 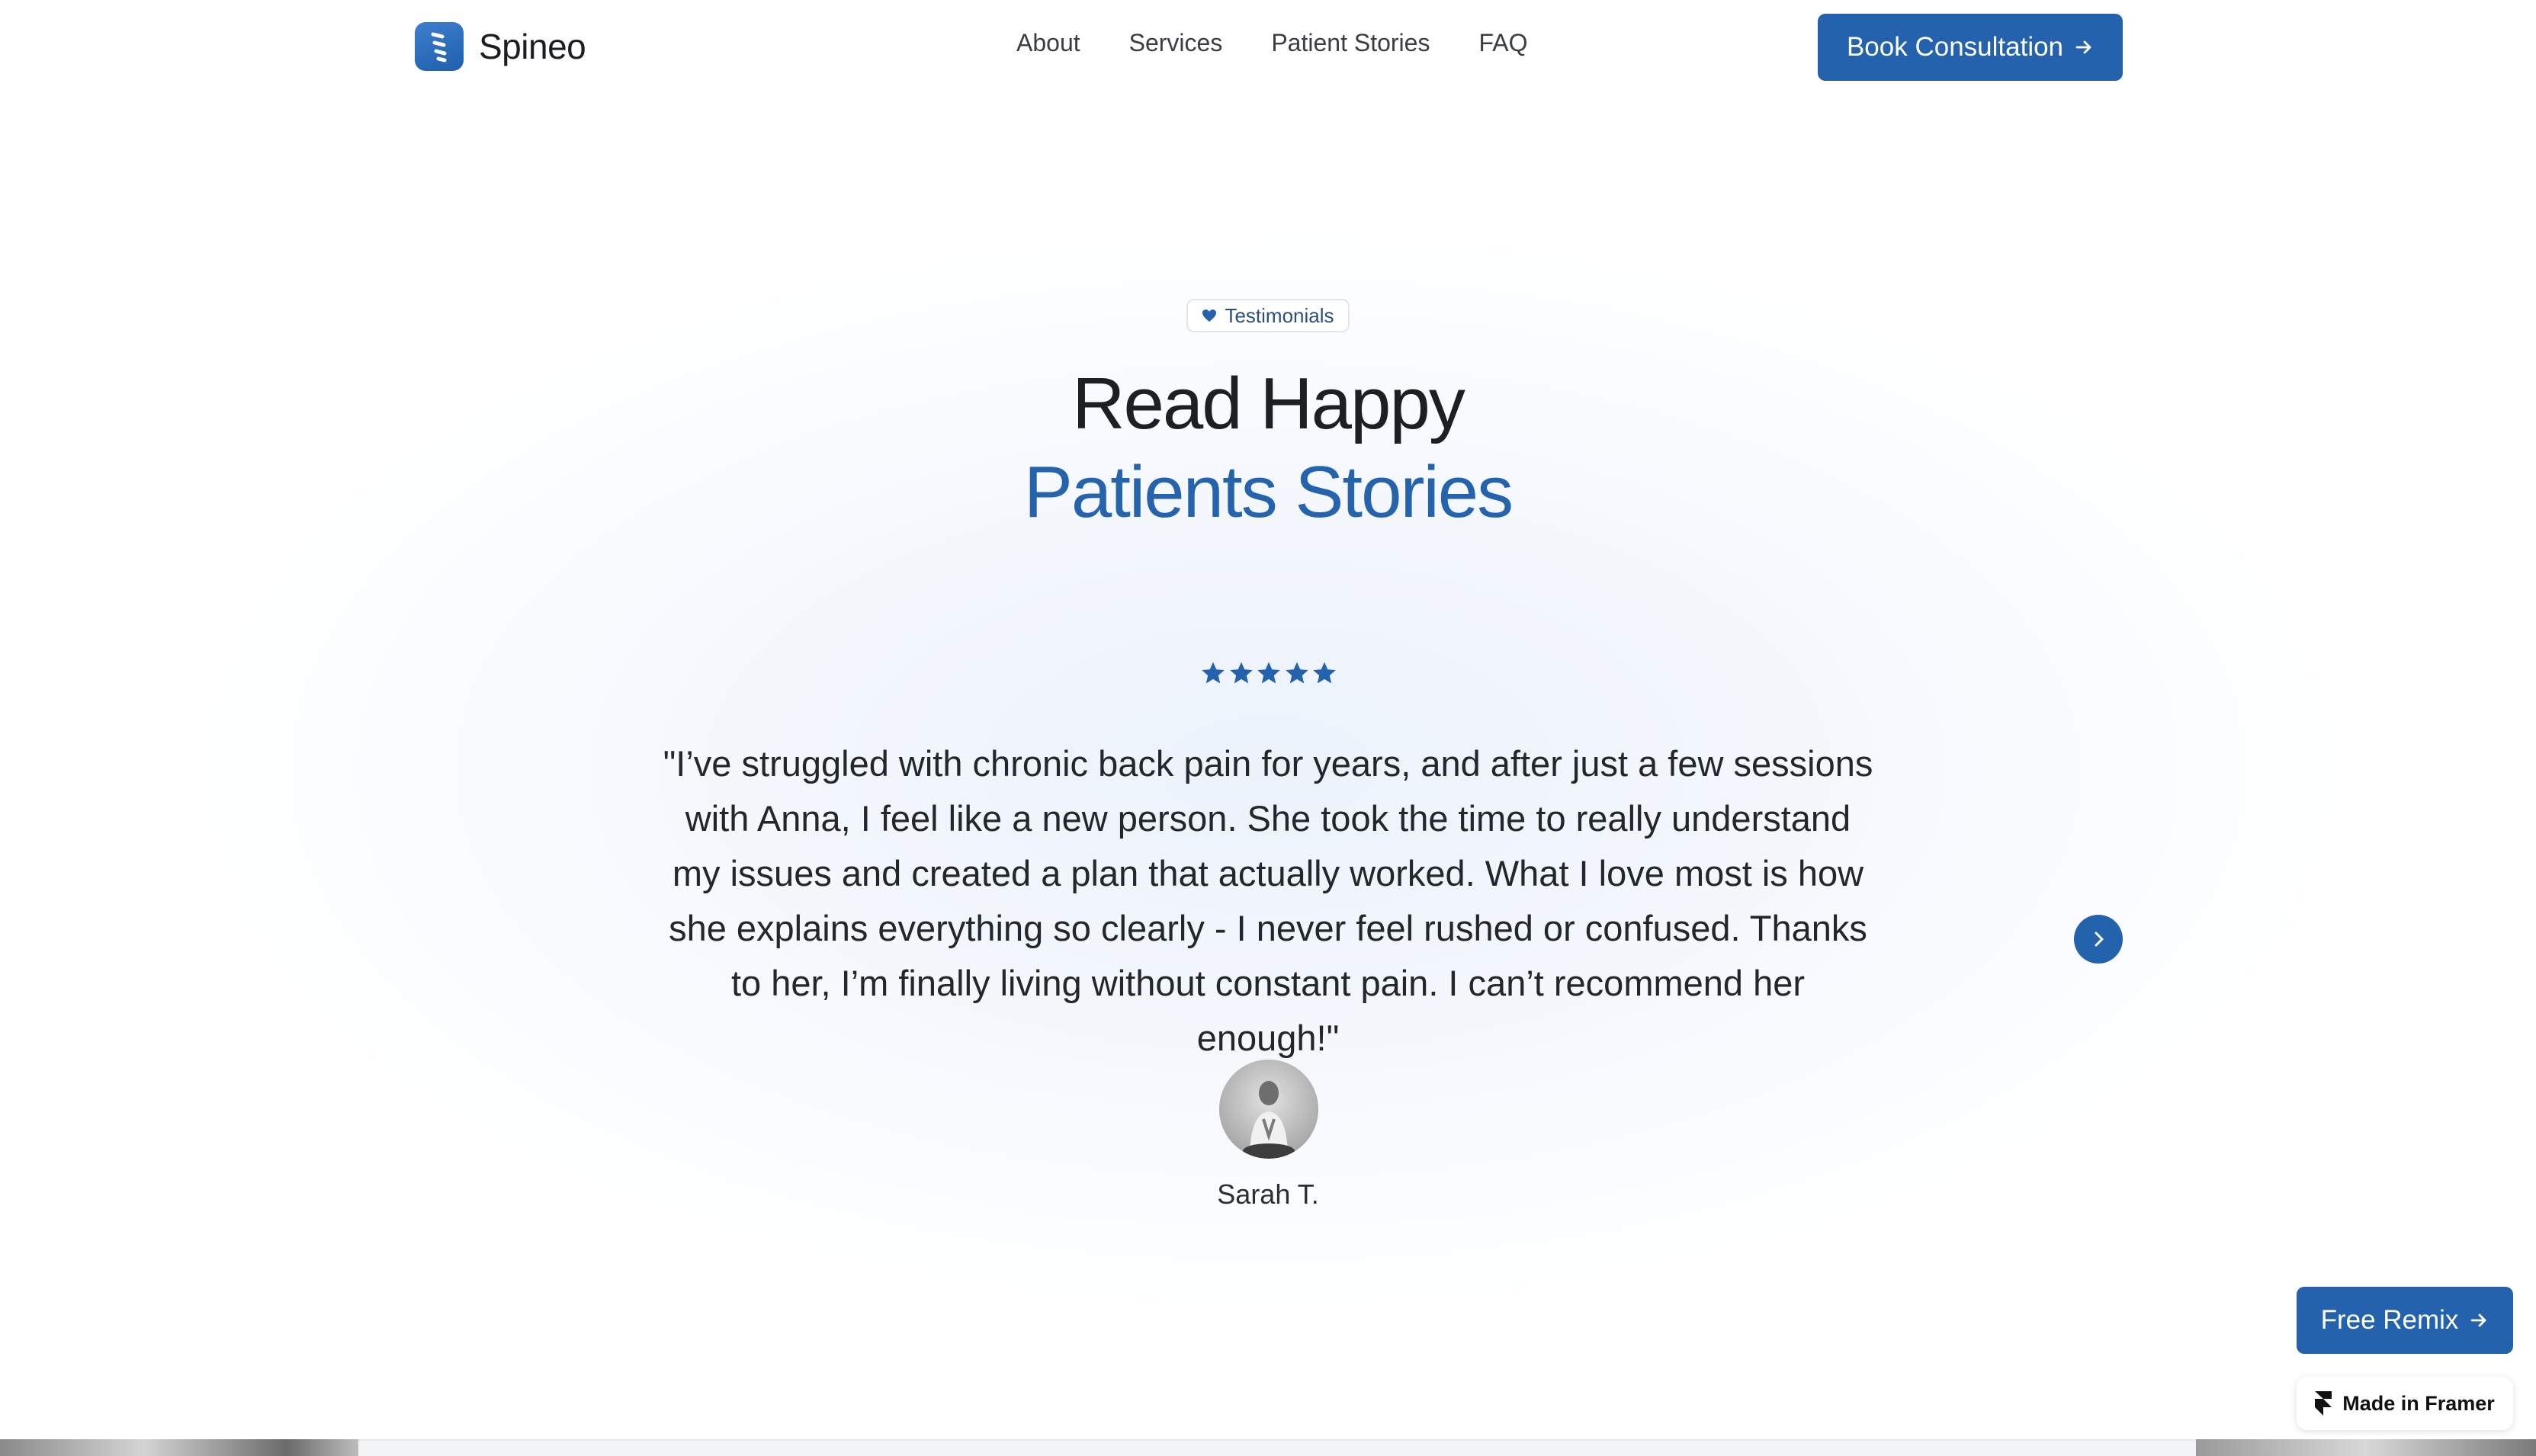 What do you see at coordinates (2366, 1447) in the screenshot?
I see `preview-image-right` at bounding box center [2366, 1447].